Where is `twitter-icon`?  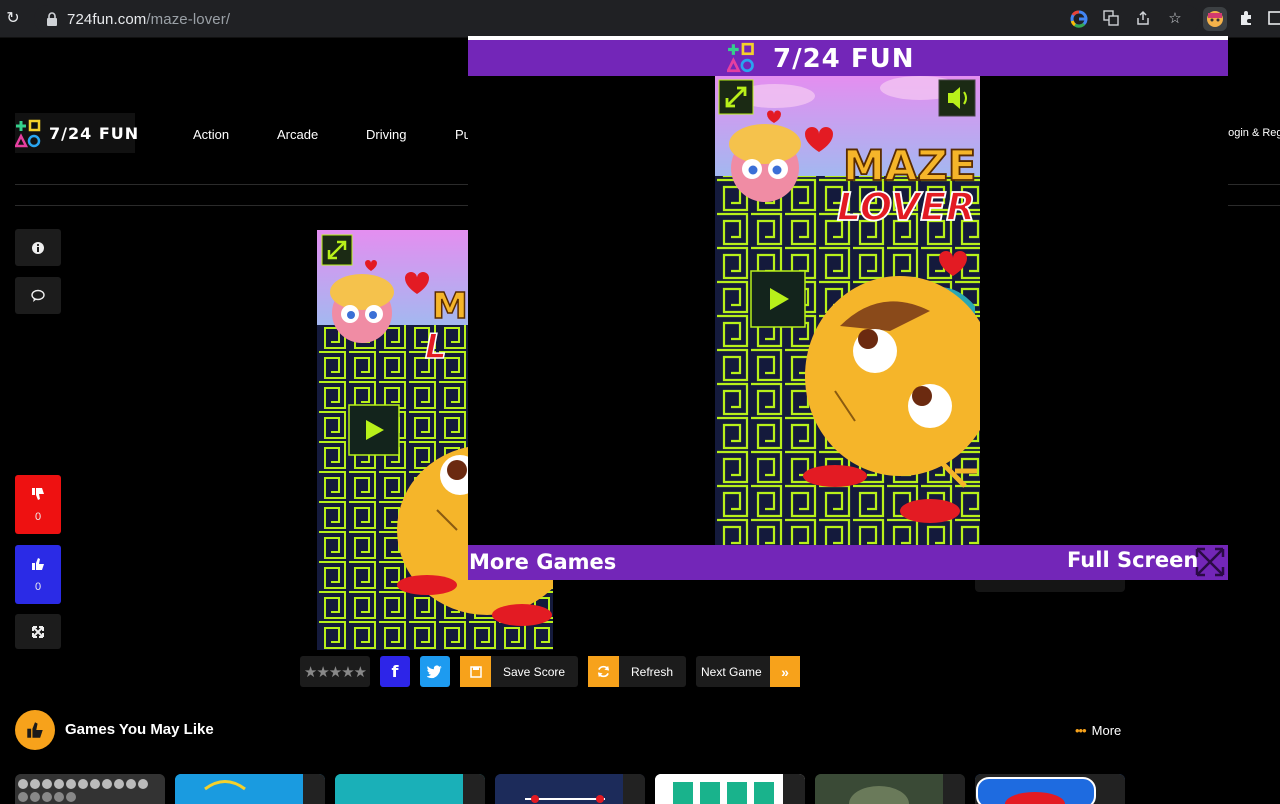 twitter-icon is located at coordinates (434, 671).